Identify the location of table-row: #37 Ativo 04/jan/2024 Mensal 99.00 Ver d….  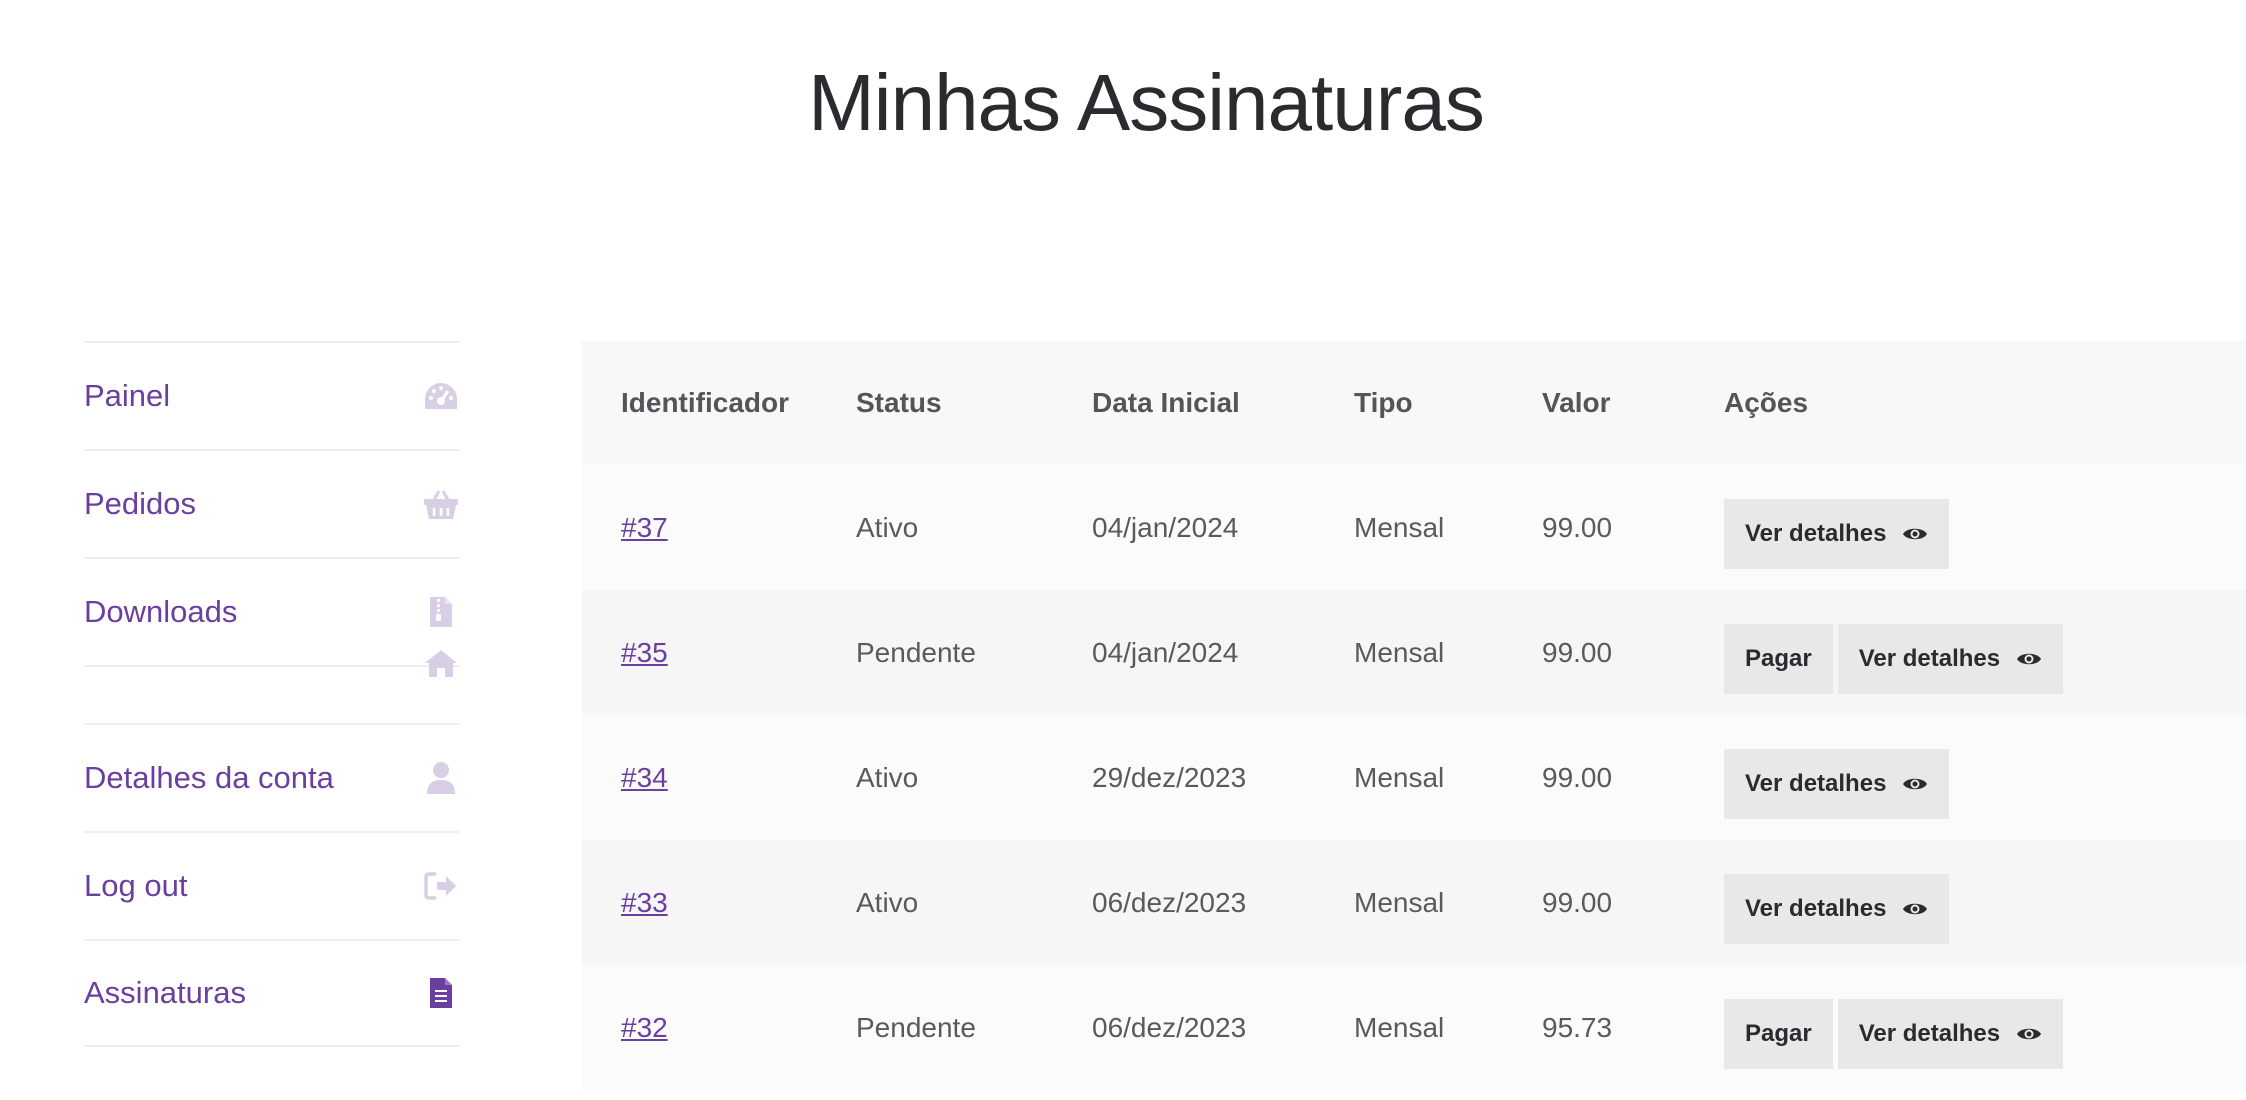
(1414, 527).